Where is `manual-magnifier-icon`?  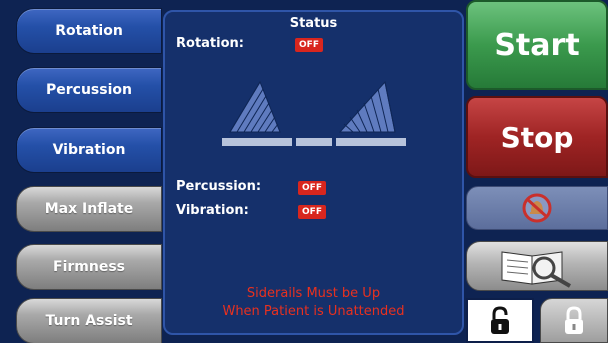
manual-magnifier-icon is located at coordinates (536, 269).